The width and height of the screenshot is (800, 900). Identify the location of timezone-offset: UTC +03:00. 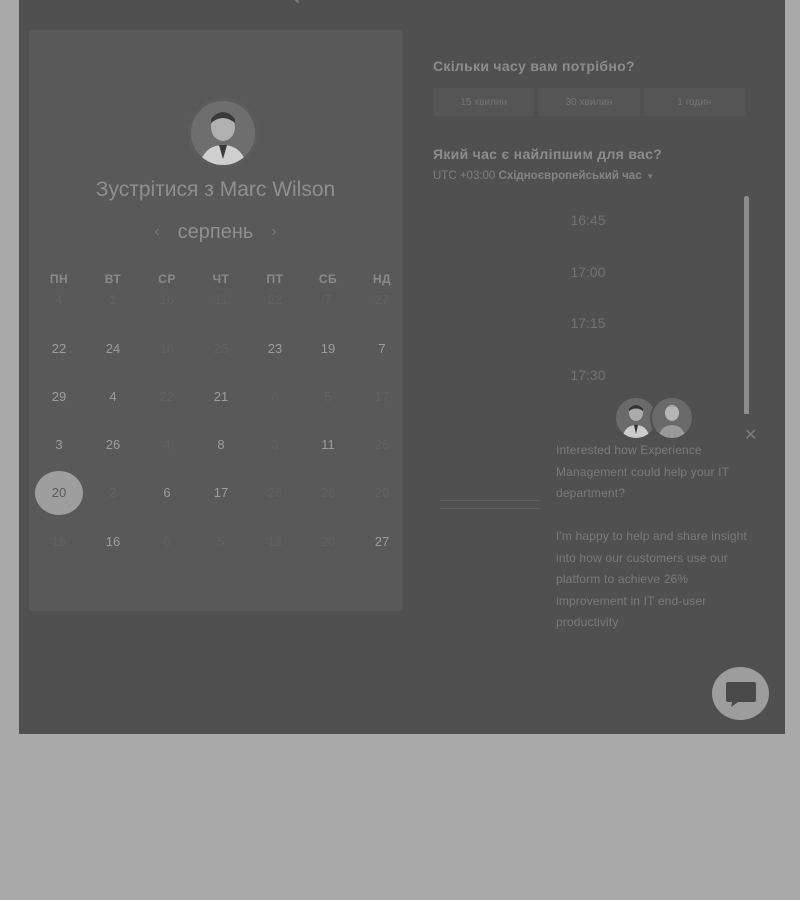
(464, 176).